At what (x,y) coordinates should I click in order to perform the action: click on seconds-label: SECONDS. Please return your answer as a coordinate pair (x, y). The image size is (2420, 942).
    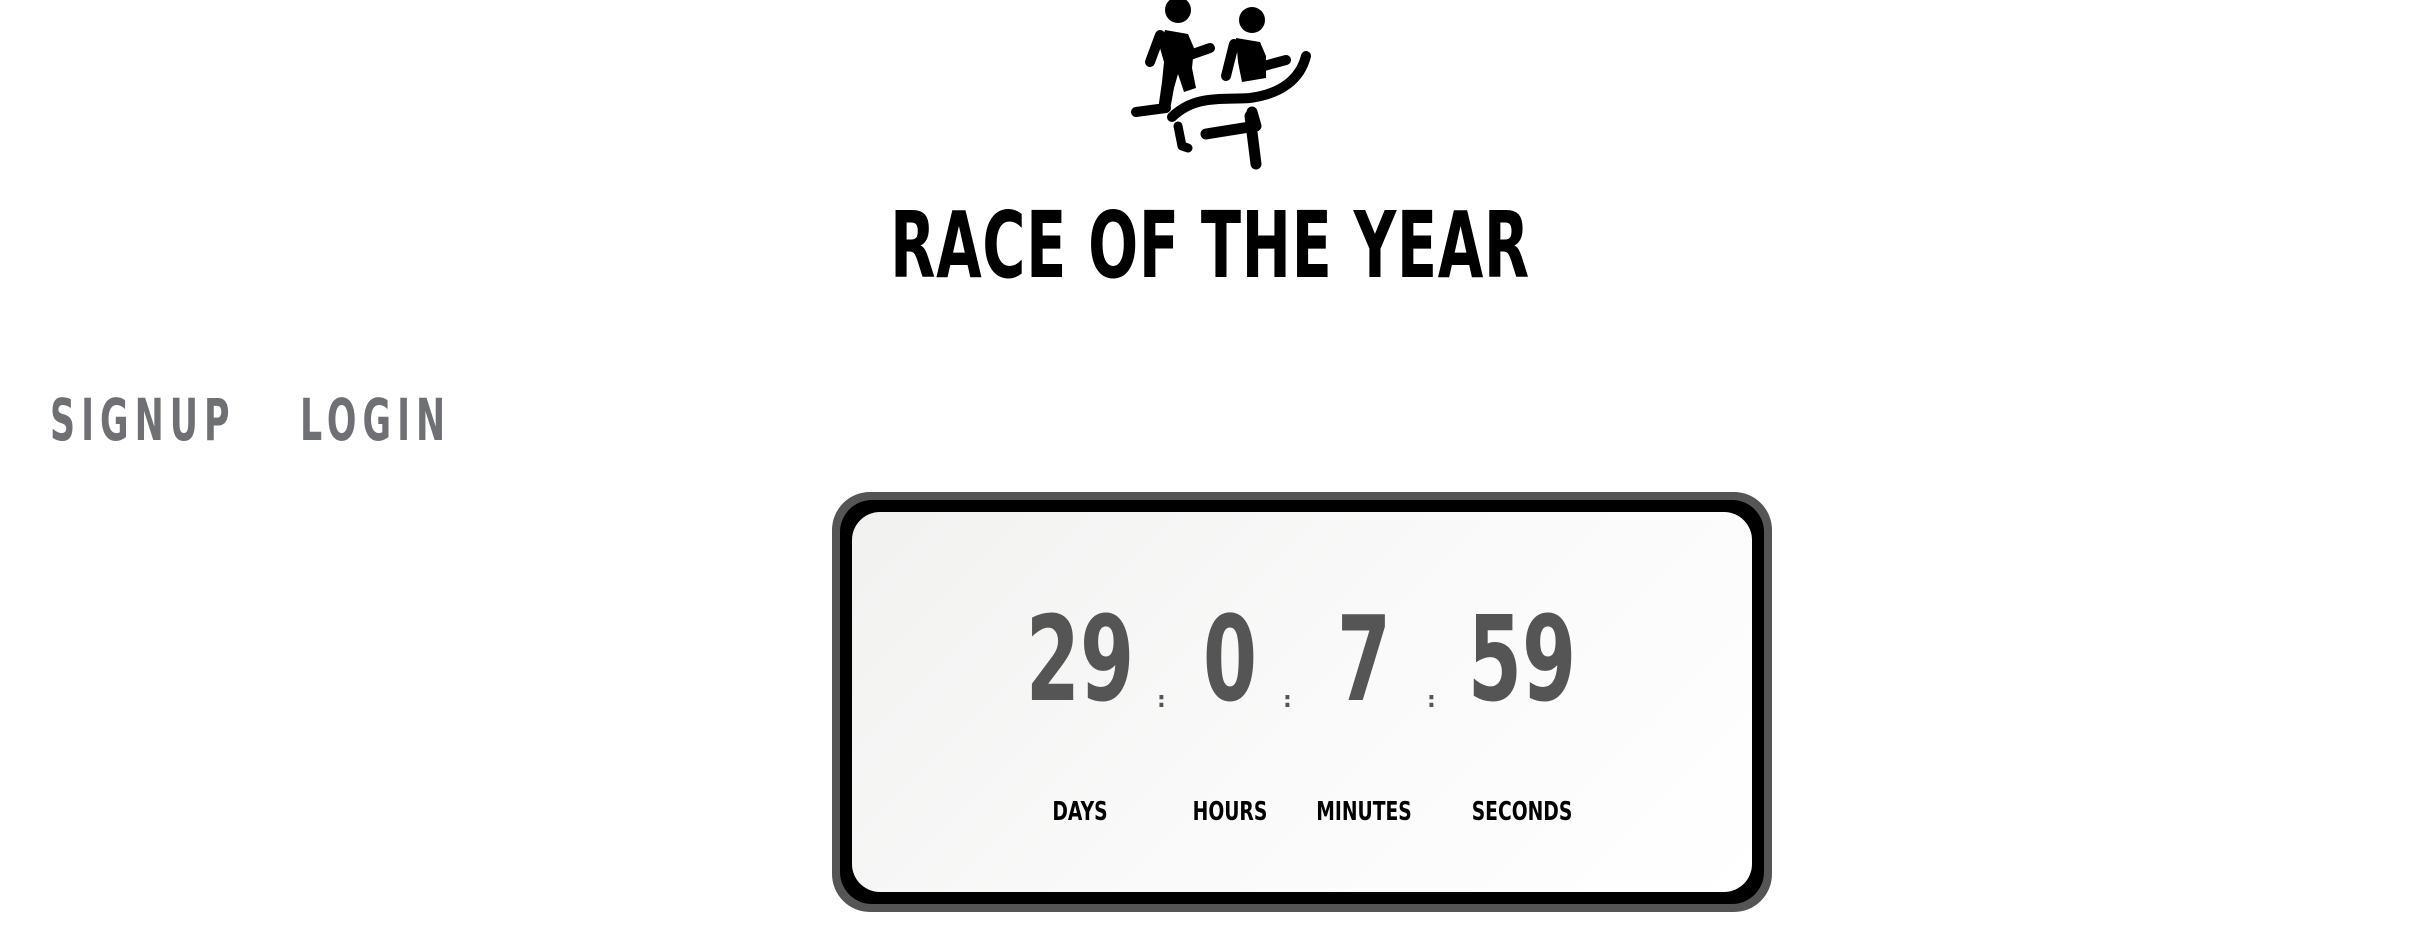
    Looking at the image, I should click on (1522, 812).